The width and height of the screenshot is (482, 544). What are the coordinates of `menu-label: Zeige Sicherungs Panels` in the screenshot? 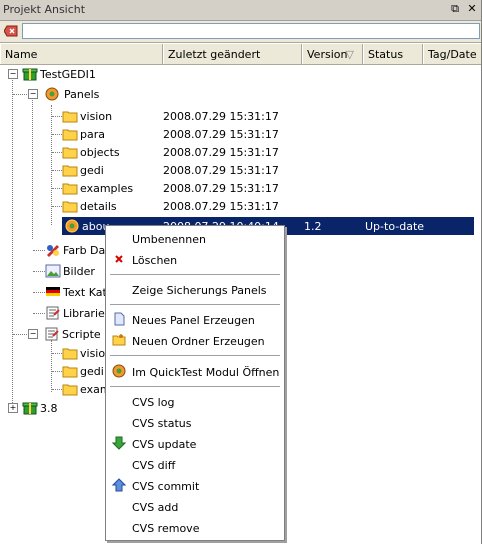 It's located at (199, 290).